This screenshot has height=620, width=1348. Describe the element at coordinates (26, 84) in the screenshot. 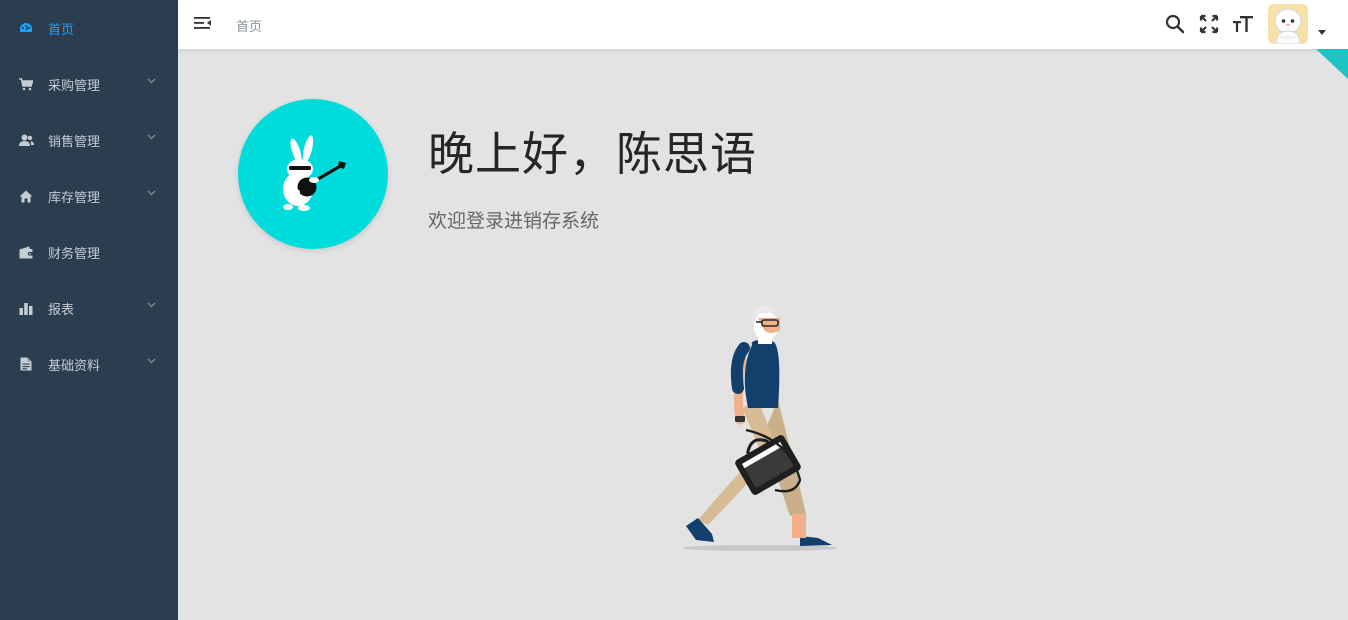

I see `cart-icon` at that location.